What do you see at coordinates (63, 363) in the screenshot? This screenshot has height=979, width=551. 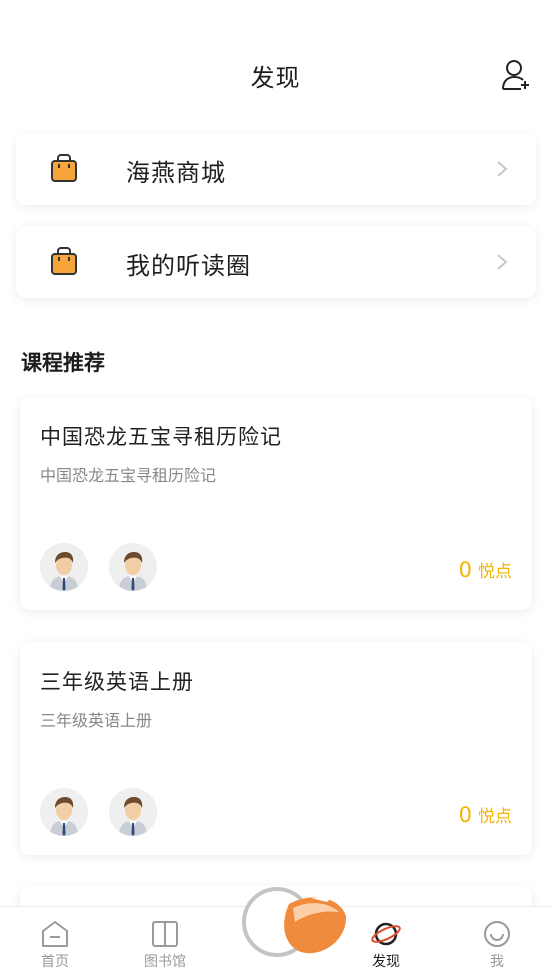 I see `section-title: 课程推荐` at bounding box center [63, 363].